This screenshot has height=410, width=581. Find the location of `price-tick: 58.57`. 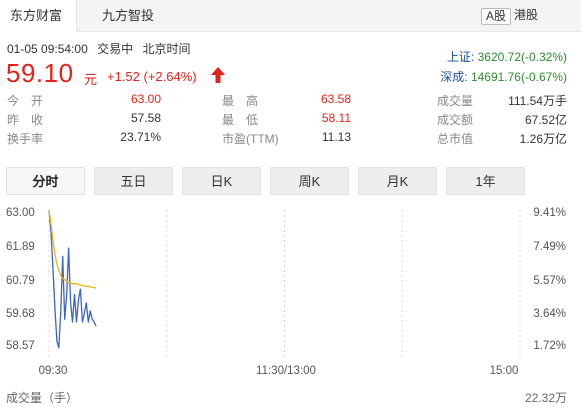

price-tick: 58.57 is located at coordinates (20, 346).